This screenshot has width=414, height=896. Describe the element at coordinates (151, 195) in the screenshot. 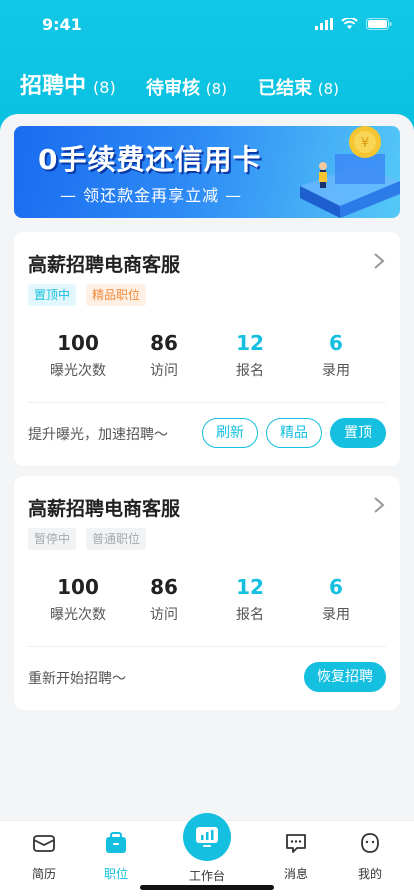

I see `banner-subtitle: — 领还款金再享立减 —` at that location.